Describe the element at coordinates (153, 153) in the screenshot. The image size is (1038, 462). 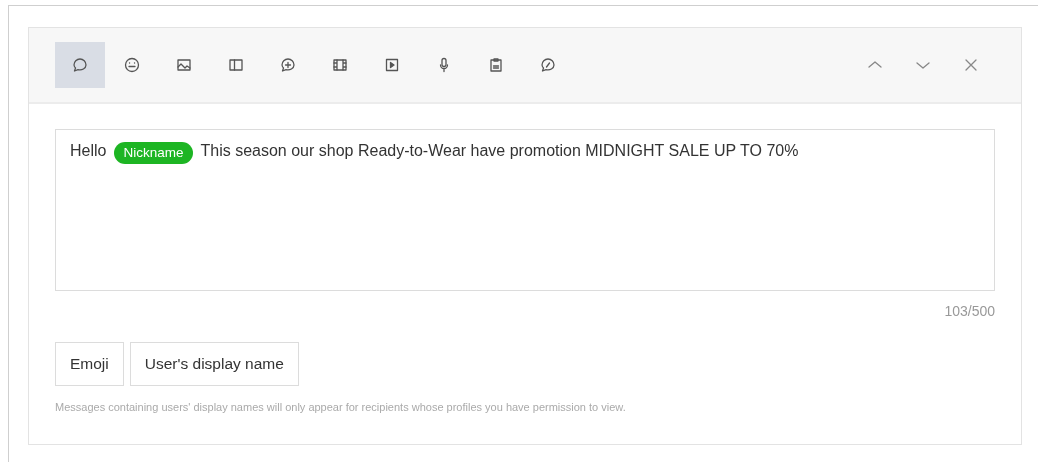
I see `nickname-tag: Nickname` at that location.